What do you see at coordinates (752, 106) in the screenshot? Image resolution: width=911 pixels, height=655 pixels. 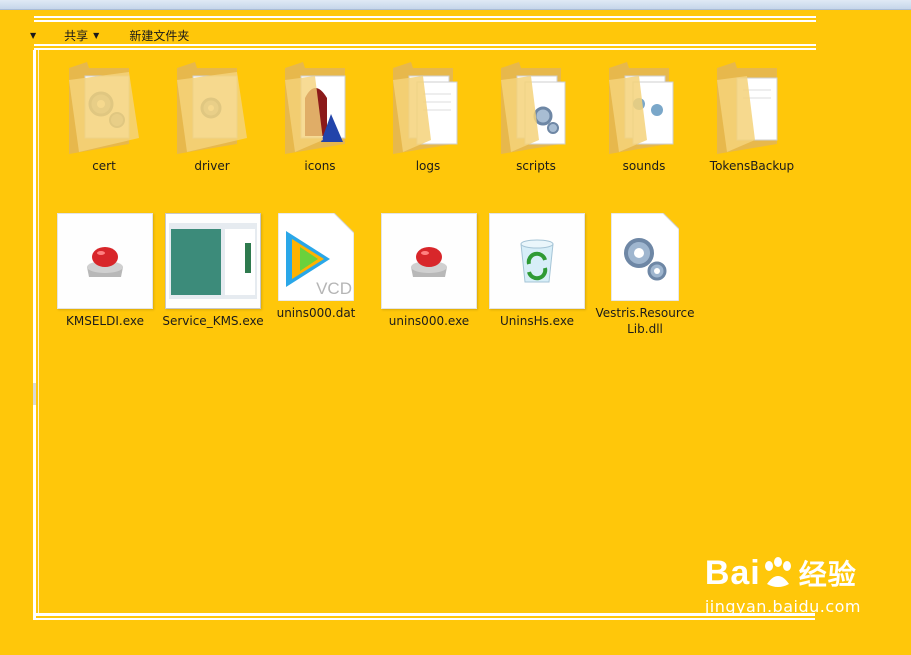 I see `folder-document-icon` at bounding box center [752, 106].